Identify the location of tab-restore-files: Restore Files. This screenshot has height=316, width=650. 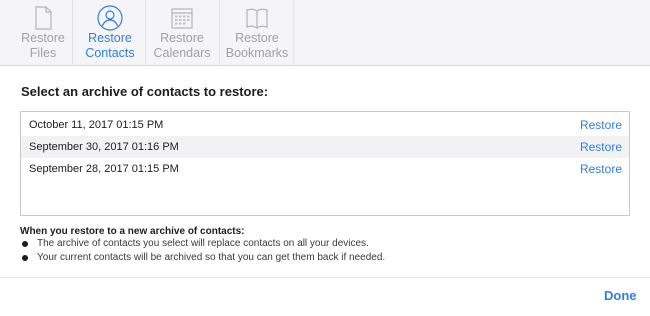
(43, 33).